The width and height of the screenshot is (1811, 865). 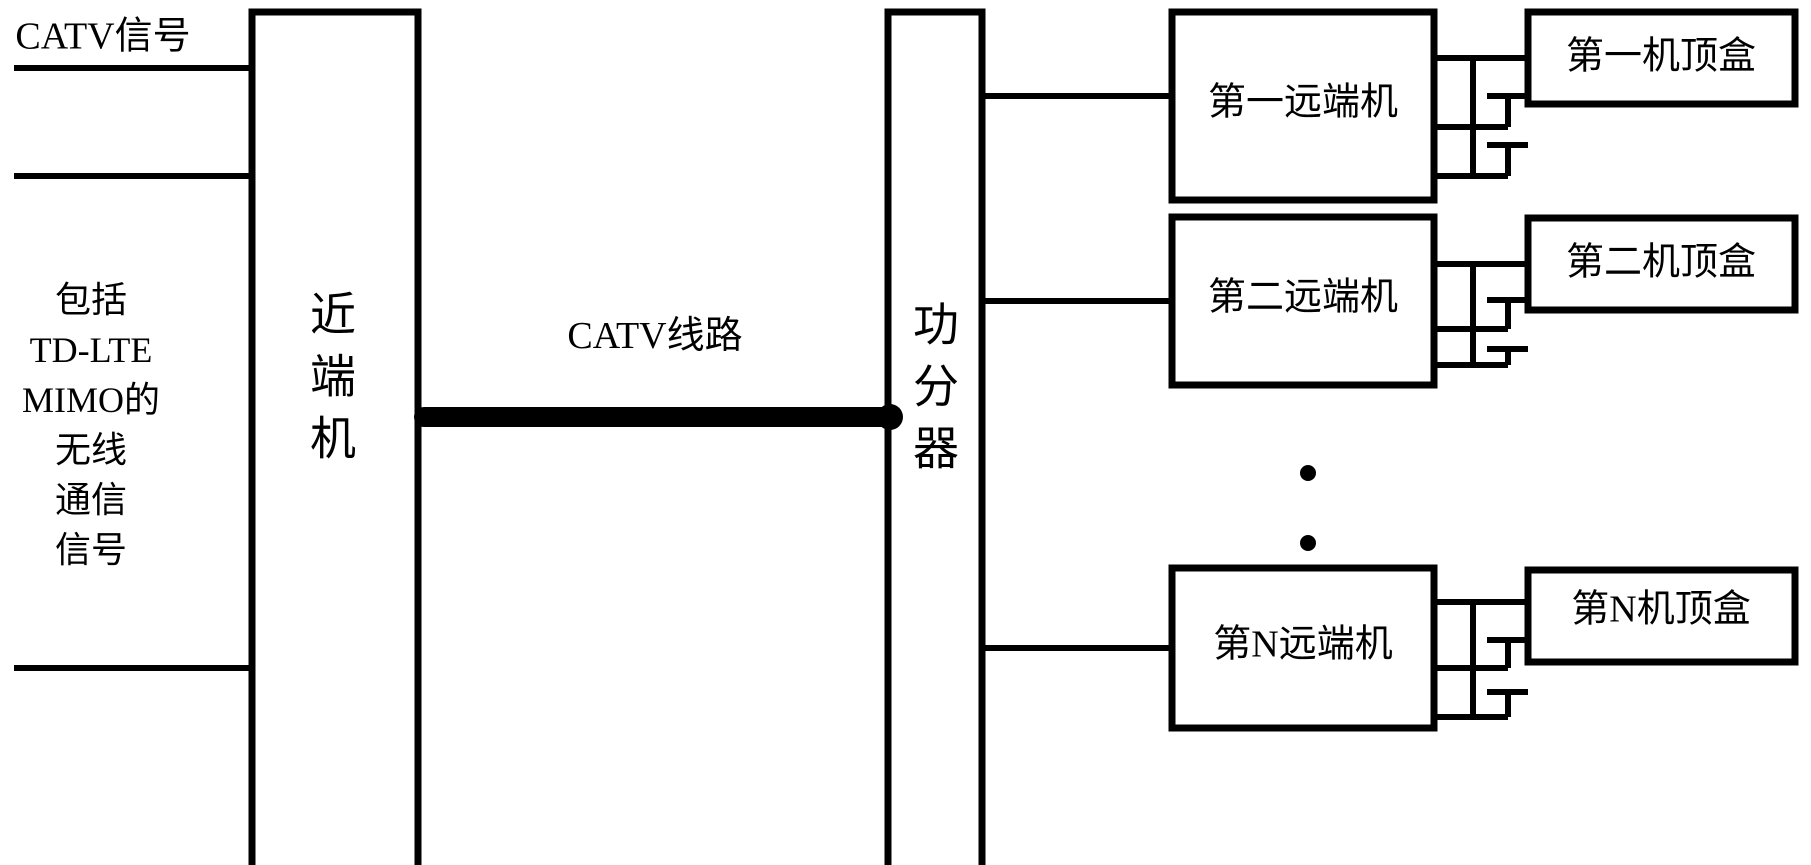 I want to click on wireless-label-line-2: TD-LTE, so click(x=91, y=350).